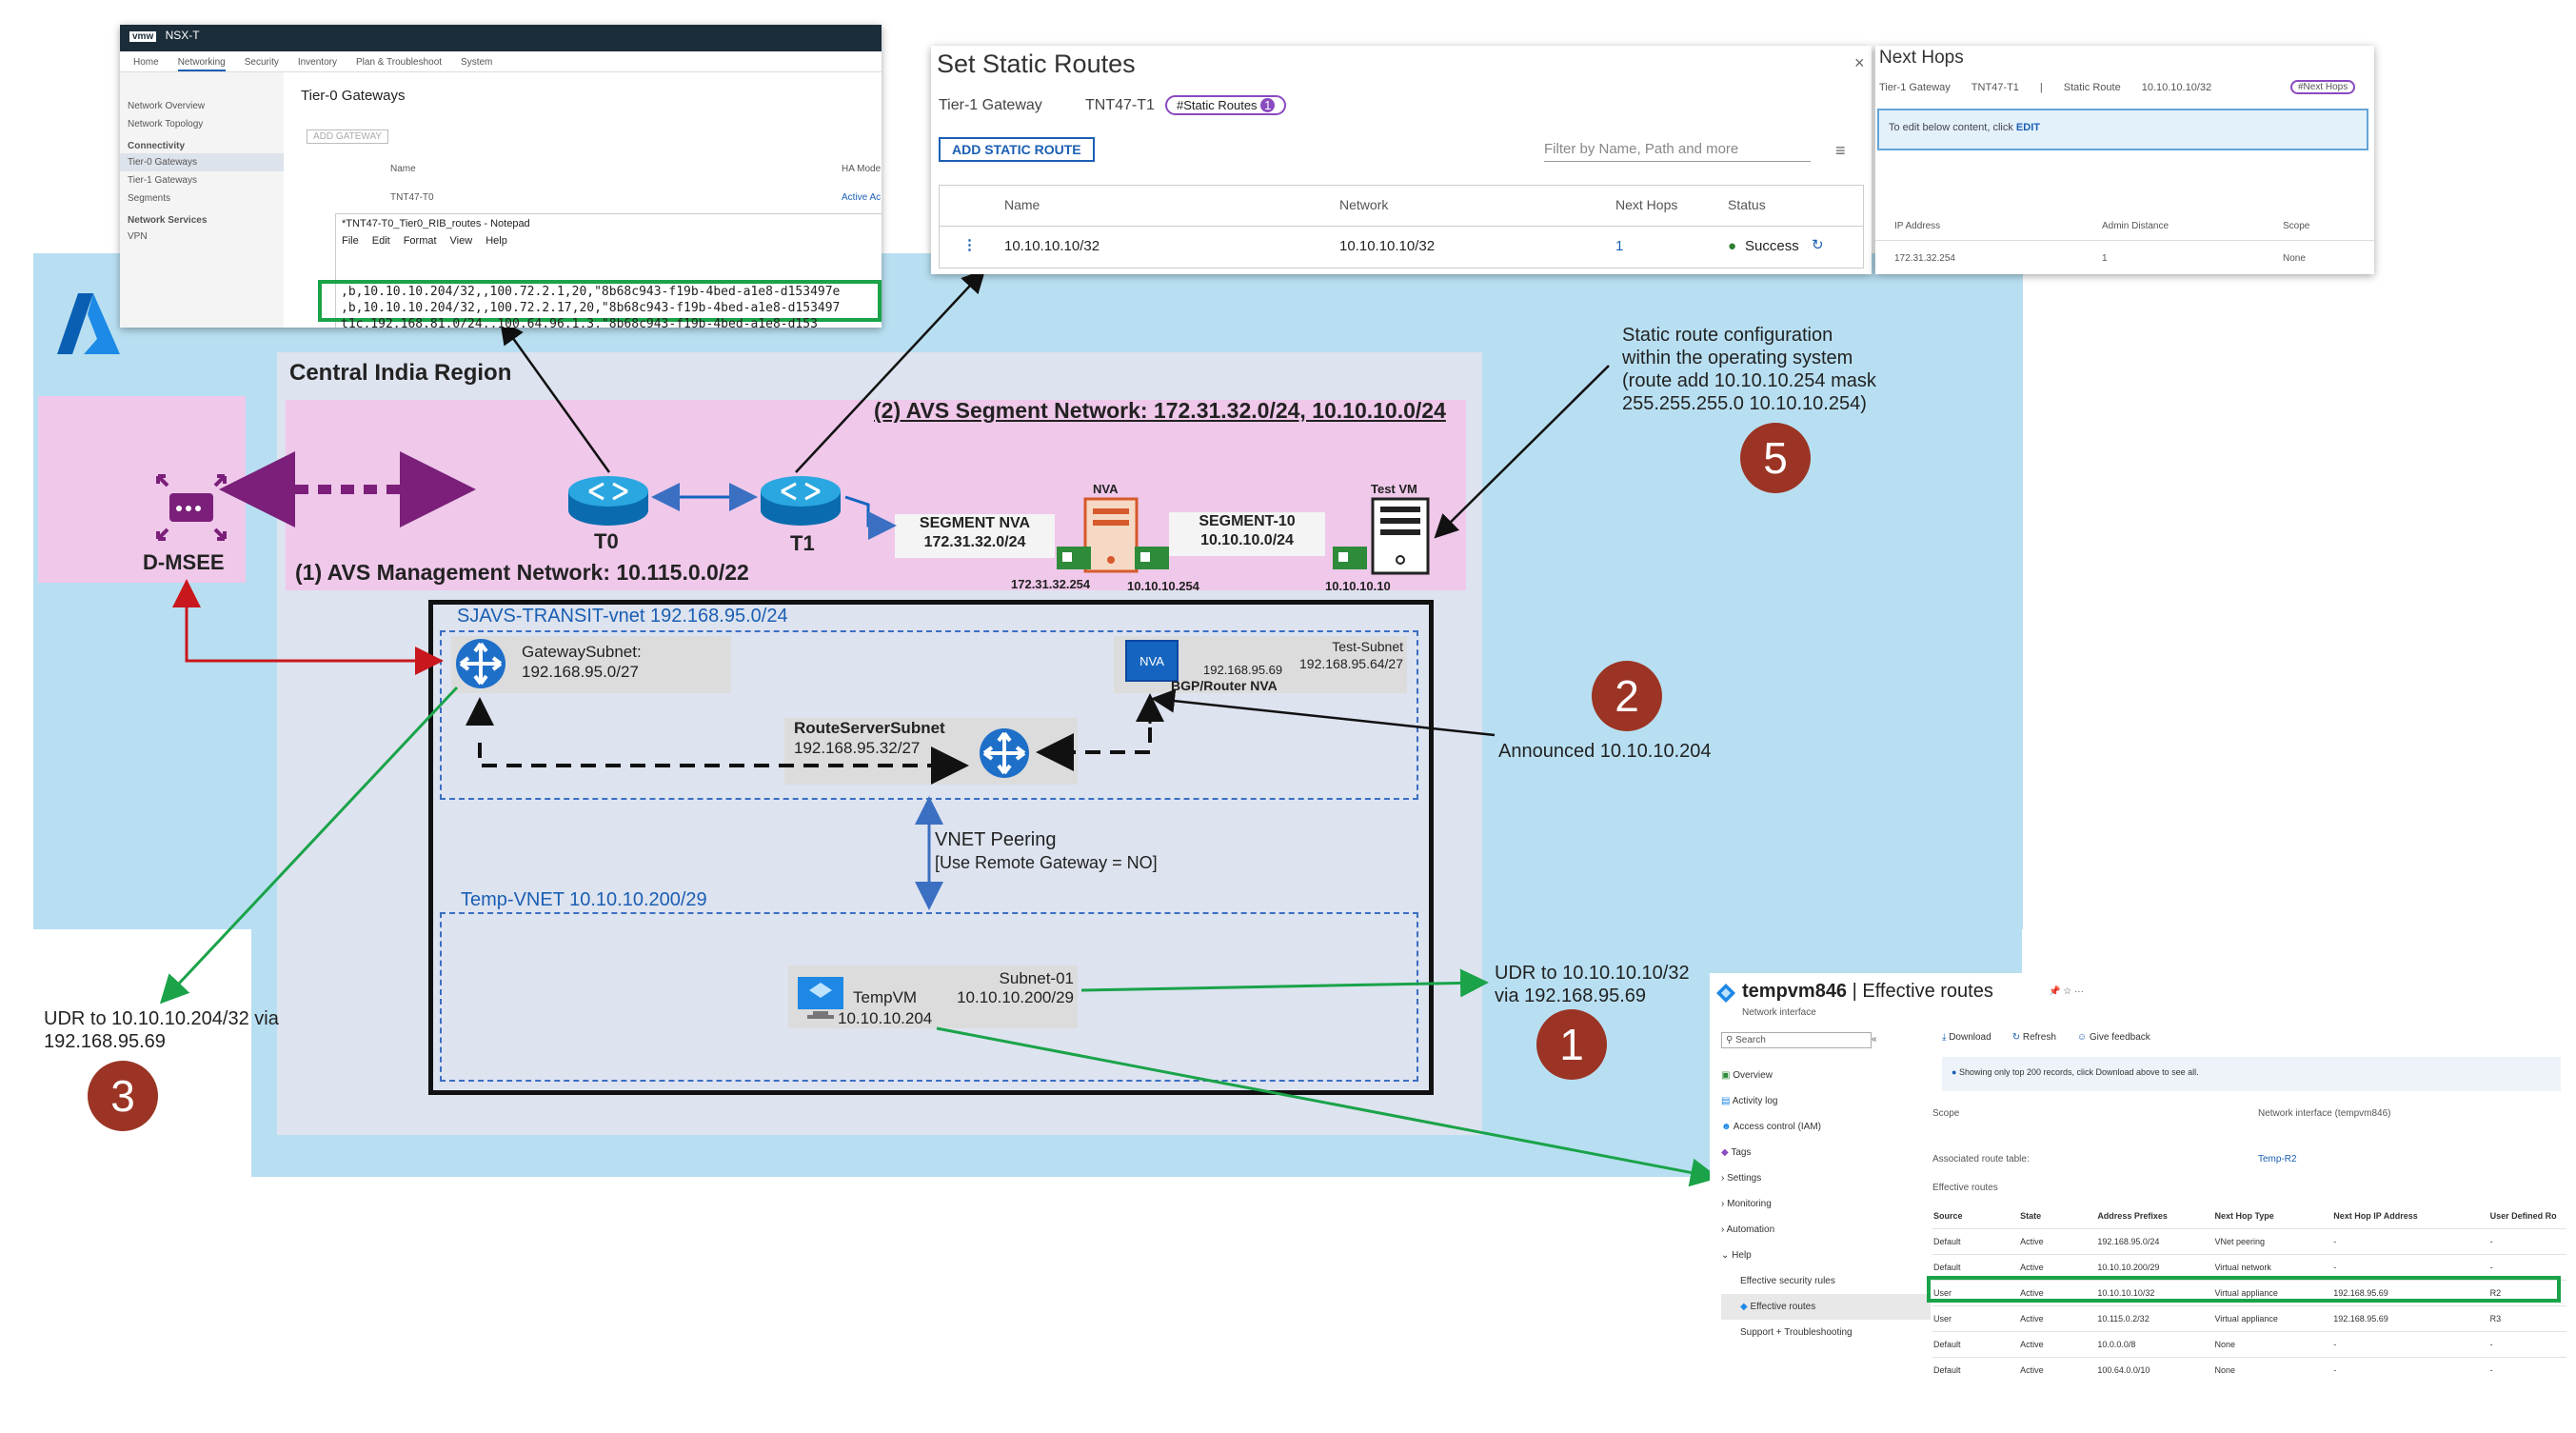 The width and height of the screenshot is (2576, 1433). What do you see at coordinates (381, 241) in the screenshot?
I see `notepad-menu-edit: Edit` at bounding box center [381, 241].